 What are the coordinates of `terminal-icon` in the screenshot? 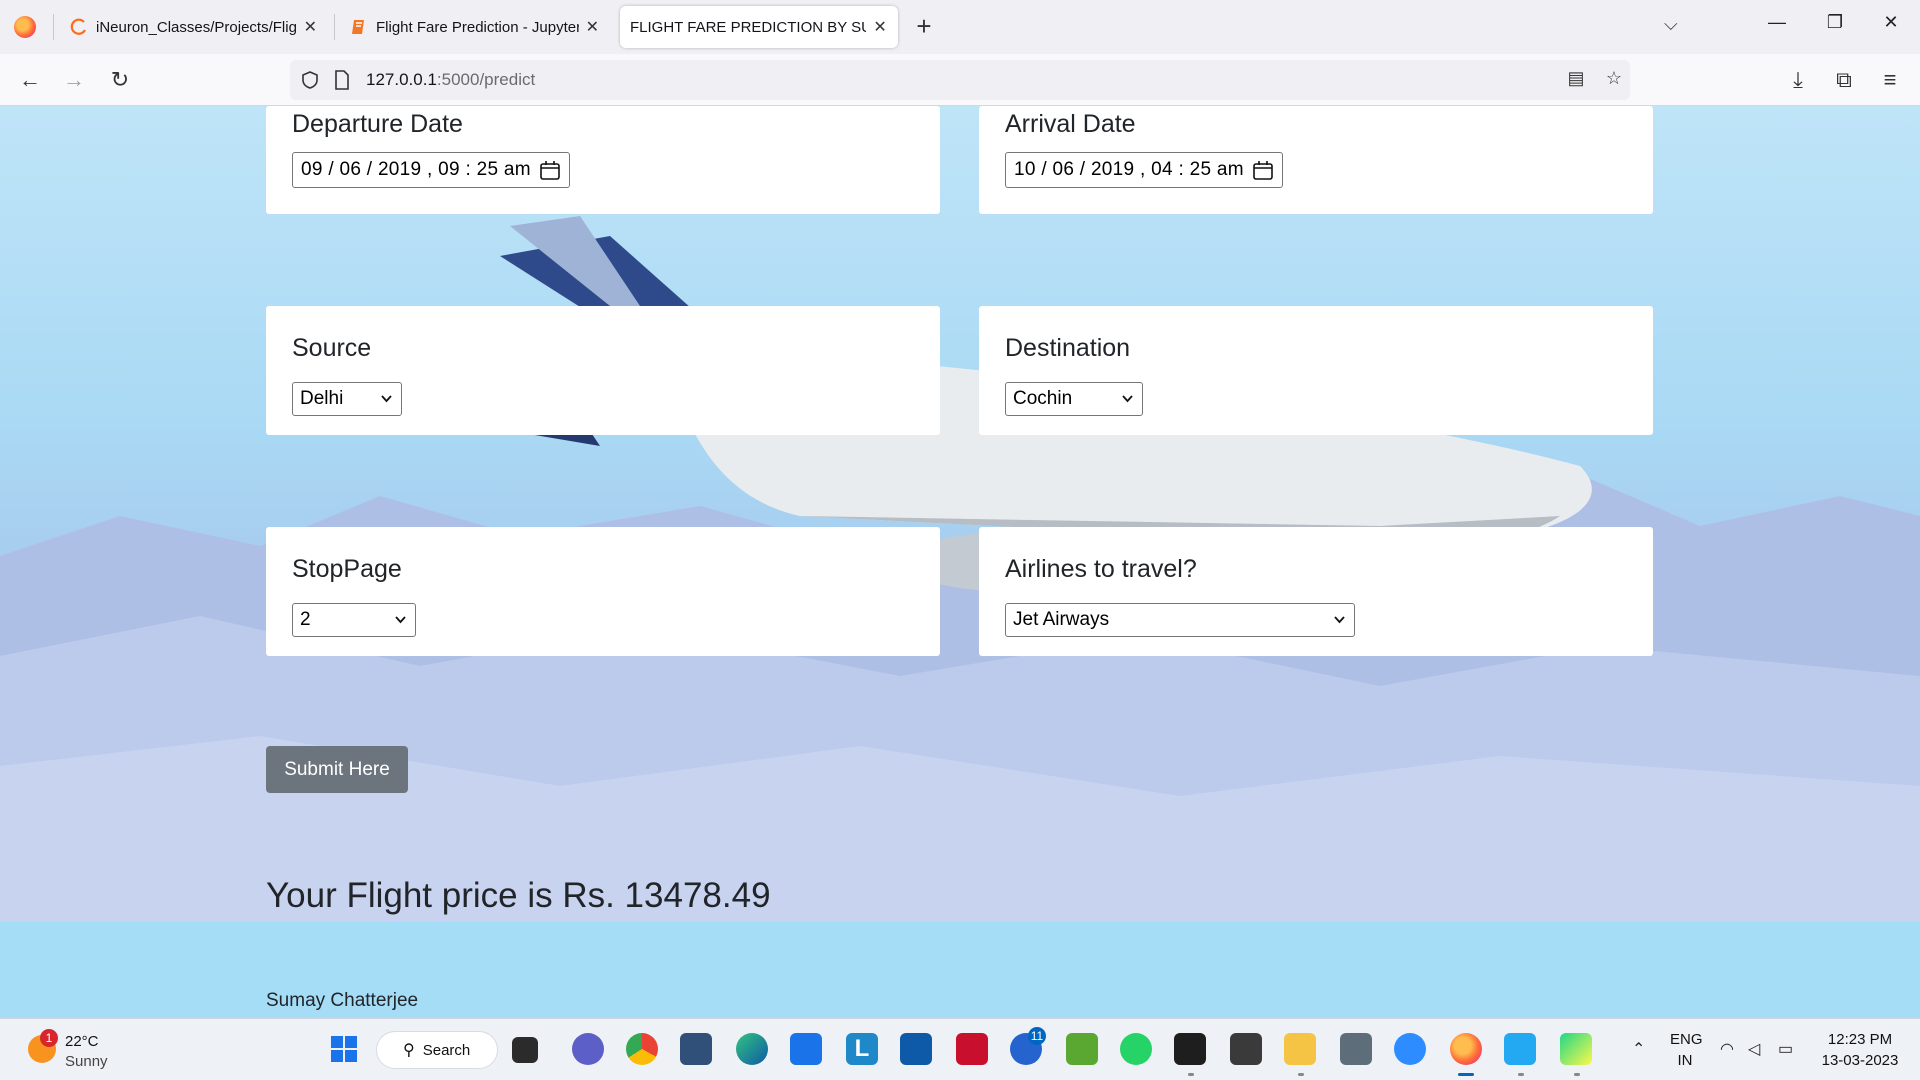 It's located at (1190, 1049).